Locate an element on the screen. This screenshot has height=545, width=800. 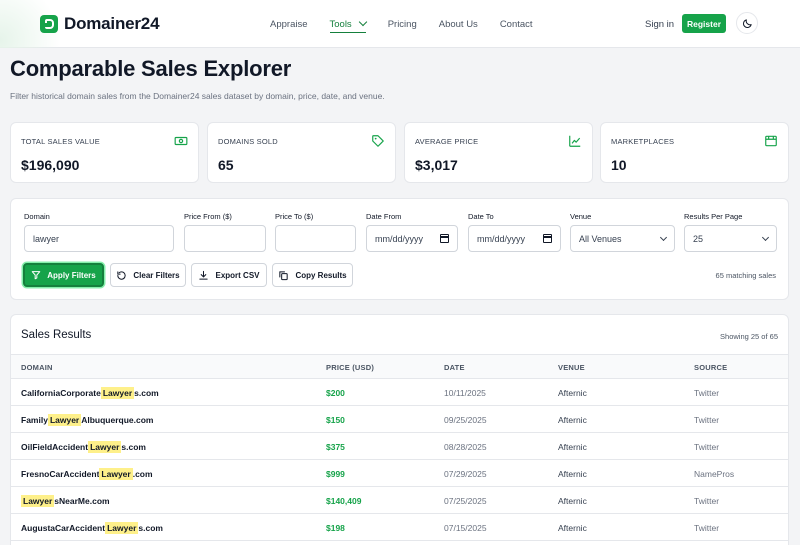
copy-results-button: Copy Results is located at coordinates (312, 275).